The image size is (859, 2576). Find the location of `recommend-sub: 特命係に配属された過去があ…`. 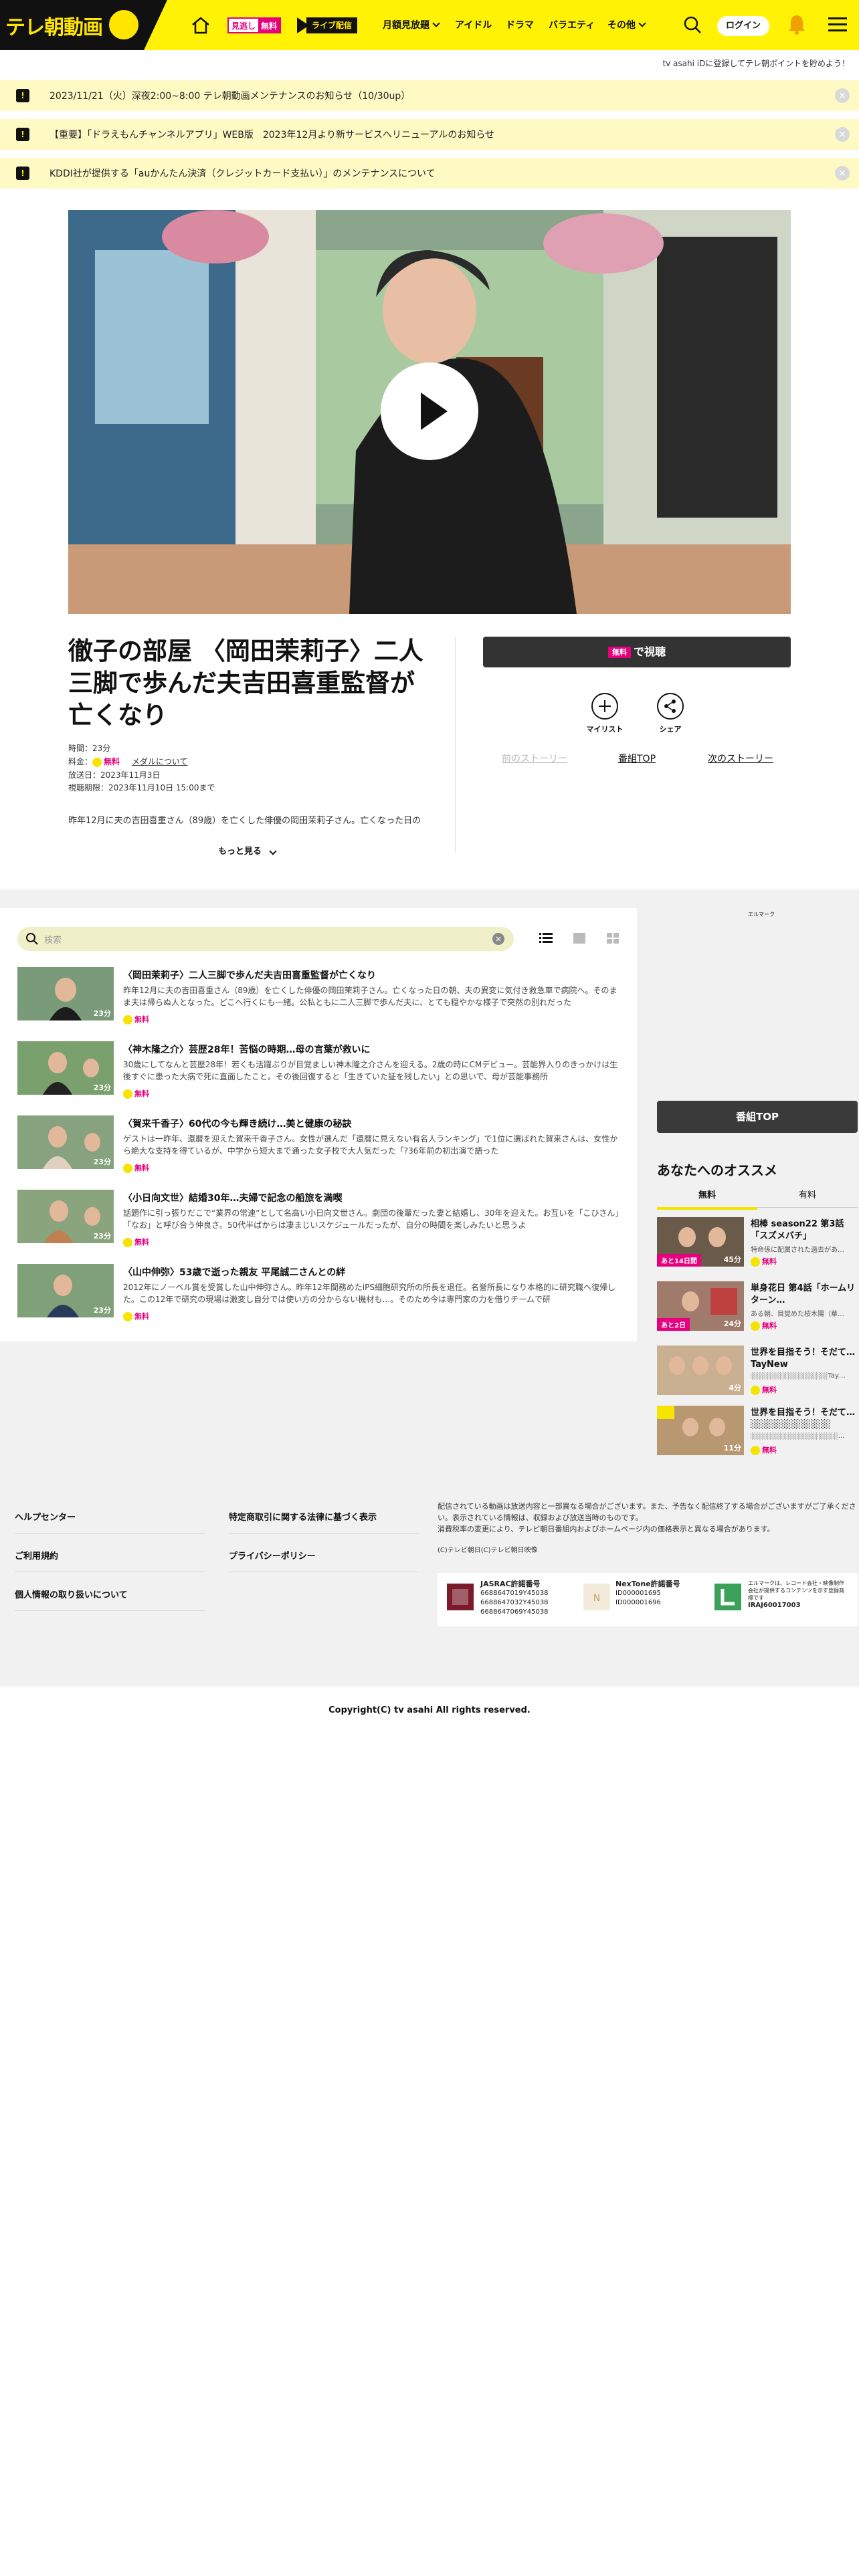

recommend-sub: 特命係に配属された過去があ… is located at coordinates (797, 1250).